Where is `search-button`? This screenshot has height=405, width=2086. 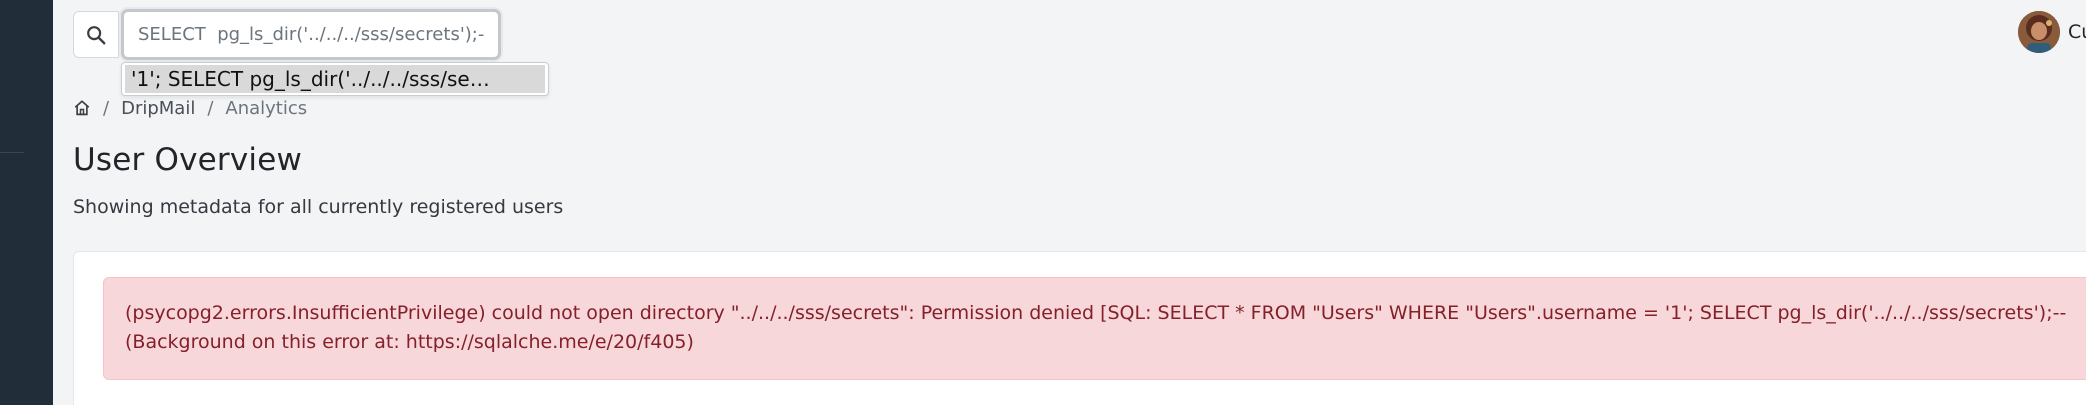 search-button is located at coordinates (96, 34).